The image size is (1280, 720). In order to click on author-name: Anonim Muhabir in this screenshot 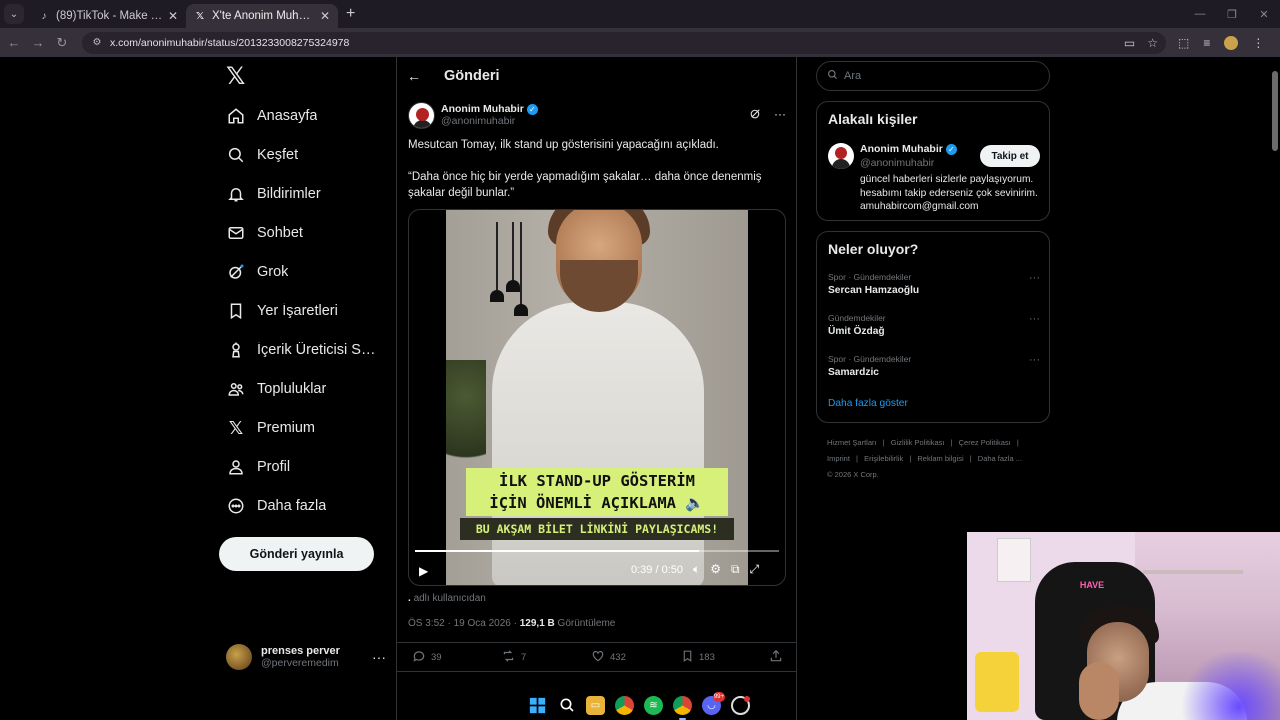, I will do `click(482, 109)`.